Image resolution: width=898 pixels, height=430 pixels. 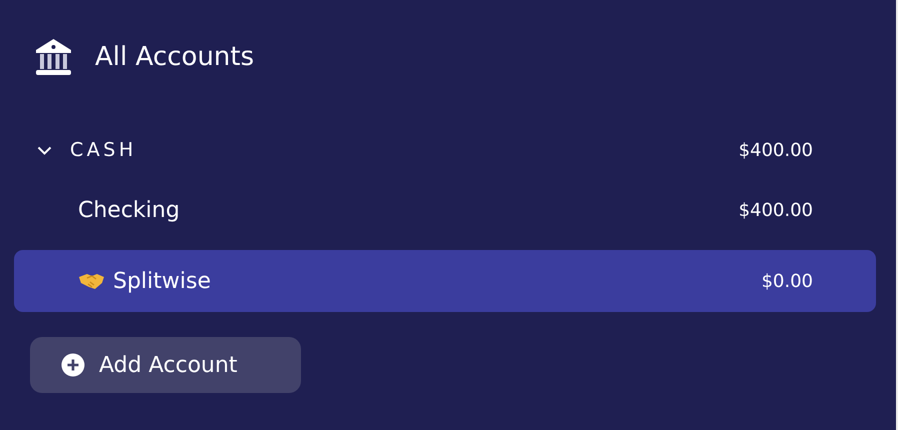 I want to click on chevron-icon, so click(x=44, y=150).